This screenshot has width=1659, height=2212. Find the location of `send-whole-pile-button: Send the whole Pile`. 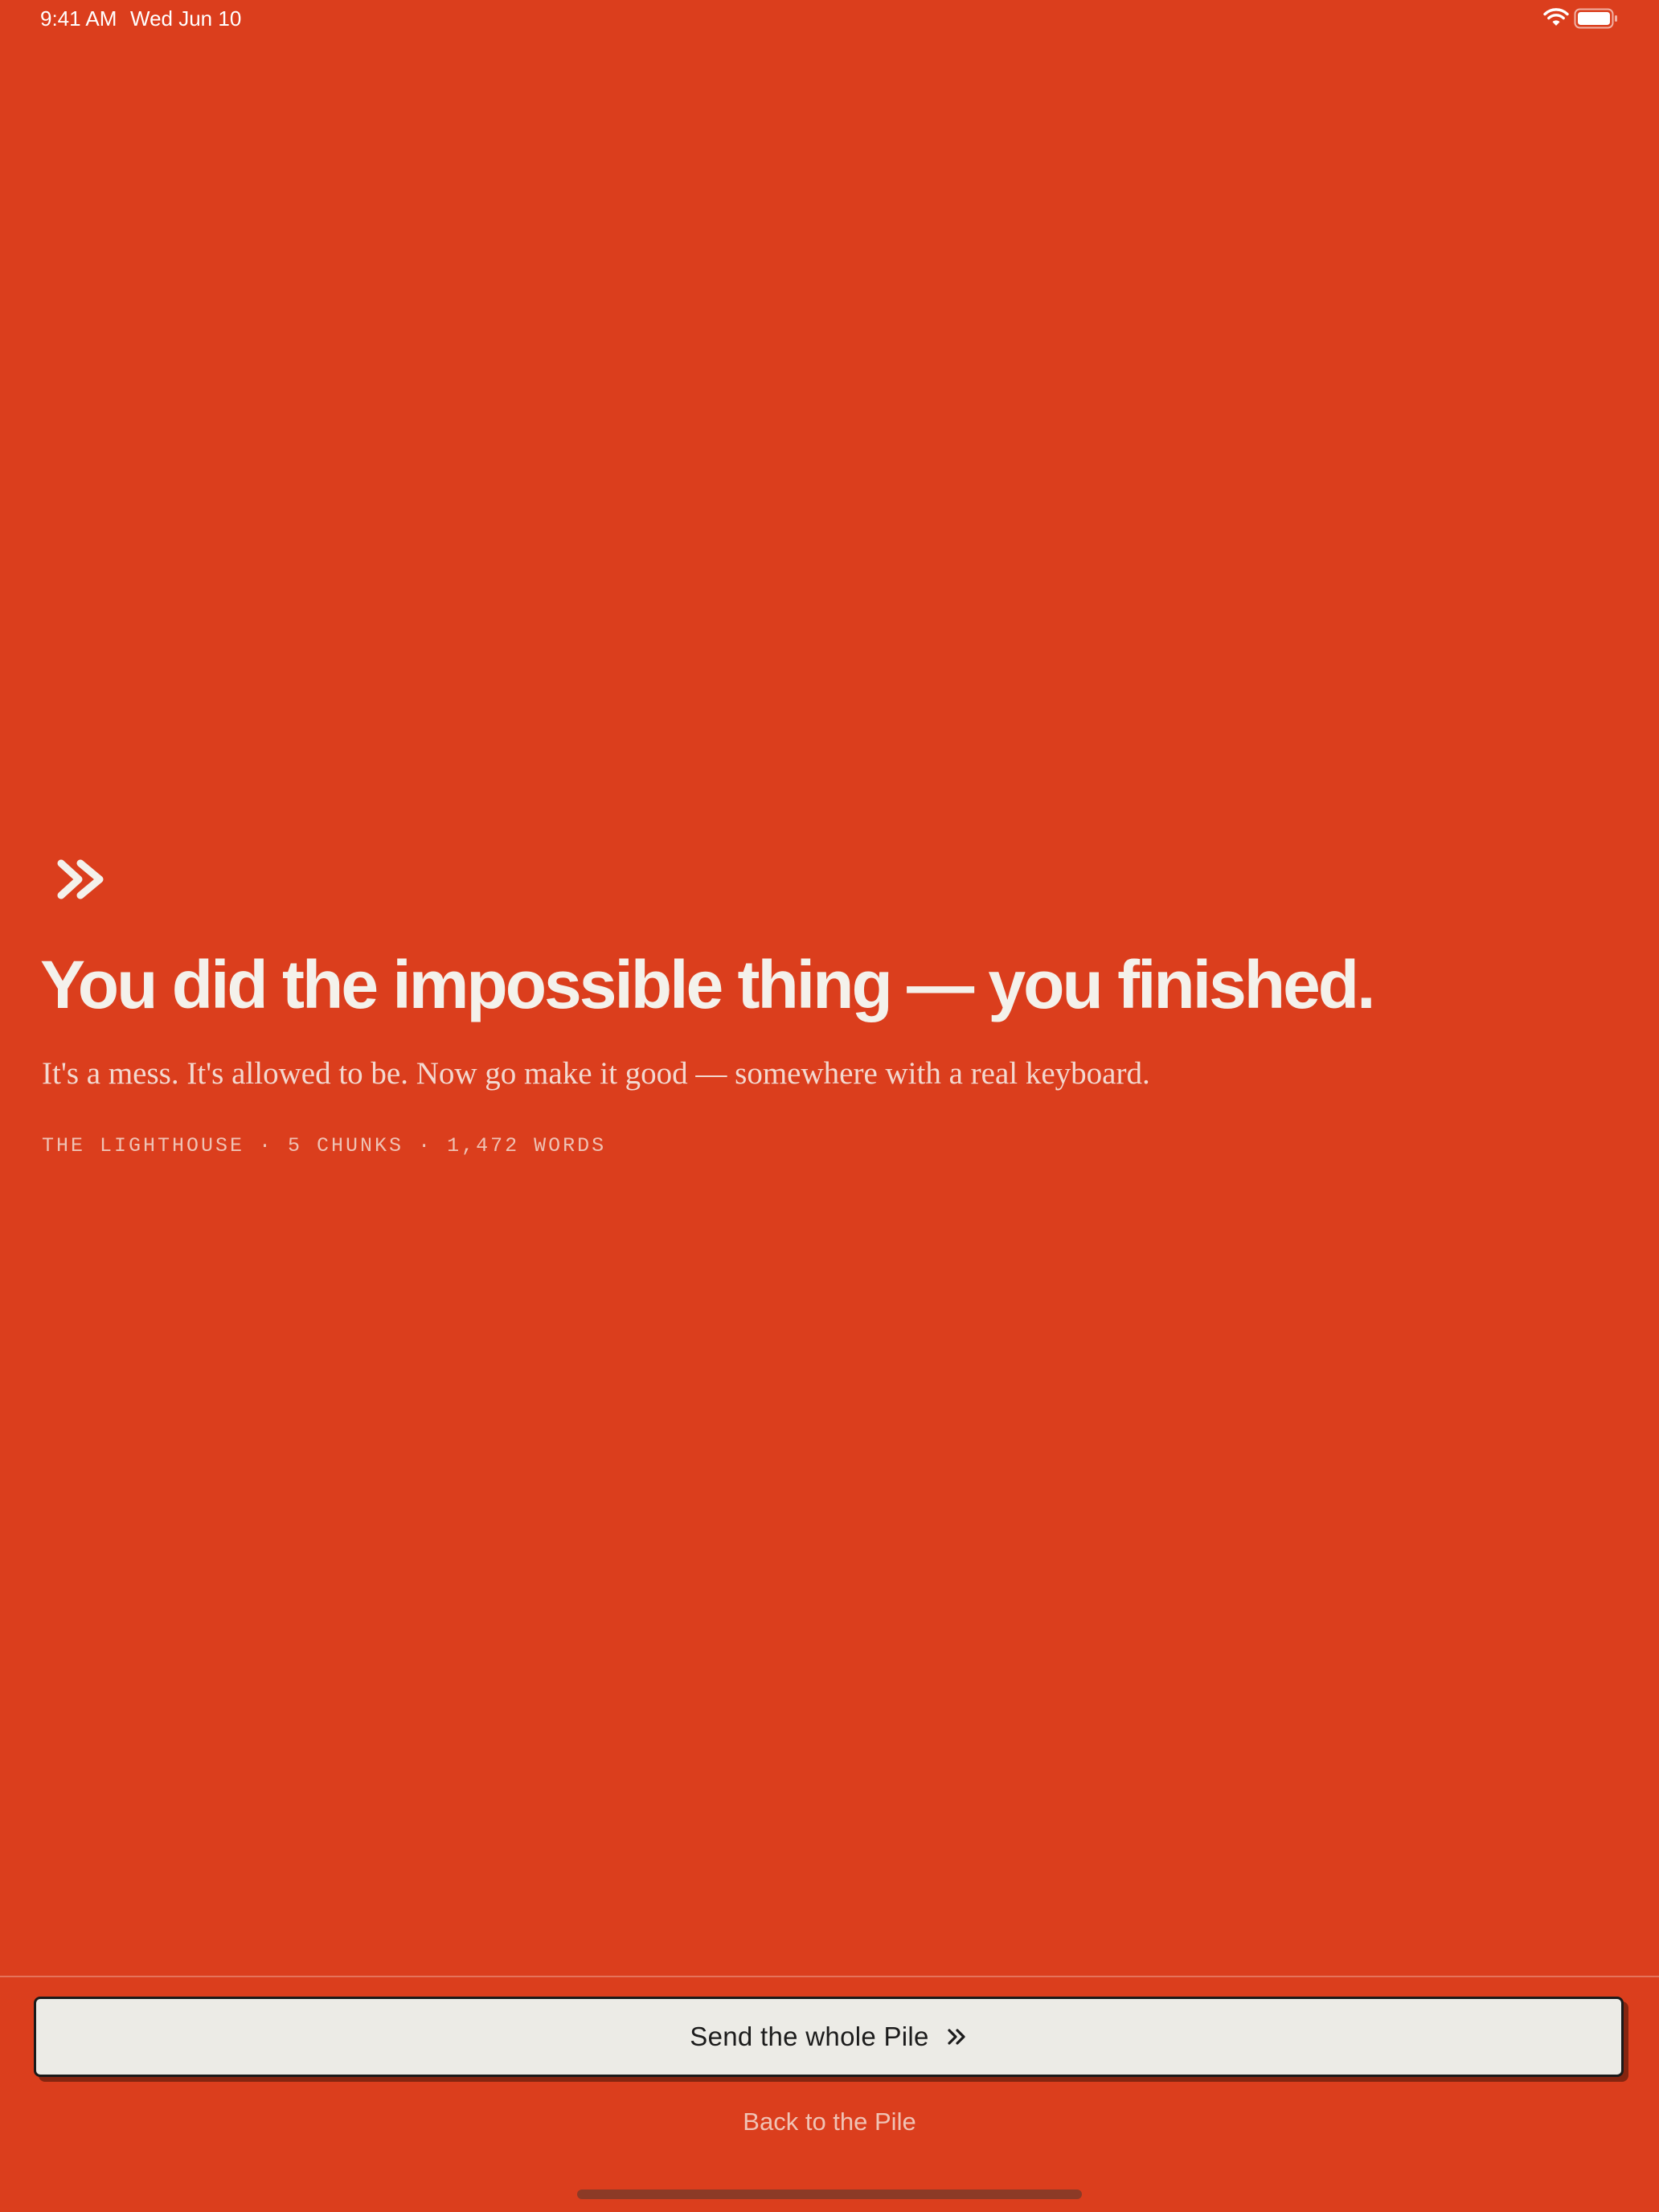

send-whole-pile-button: Send the whole Pile is located at coordinates (829, 2037).